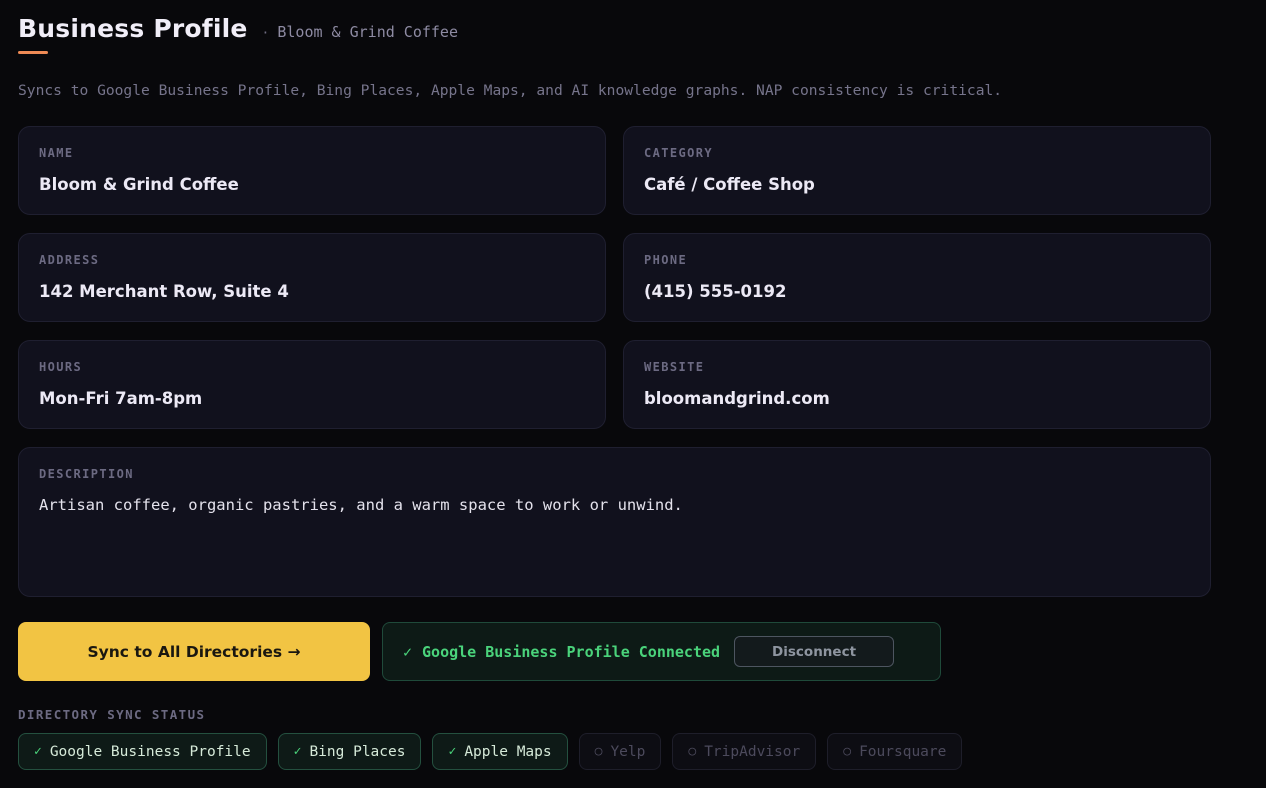  I want to click on directory-chip-label: Google Business Profile, so click(150, 751).